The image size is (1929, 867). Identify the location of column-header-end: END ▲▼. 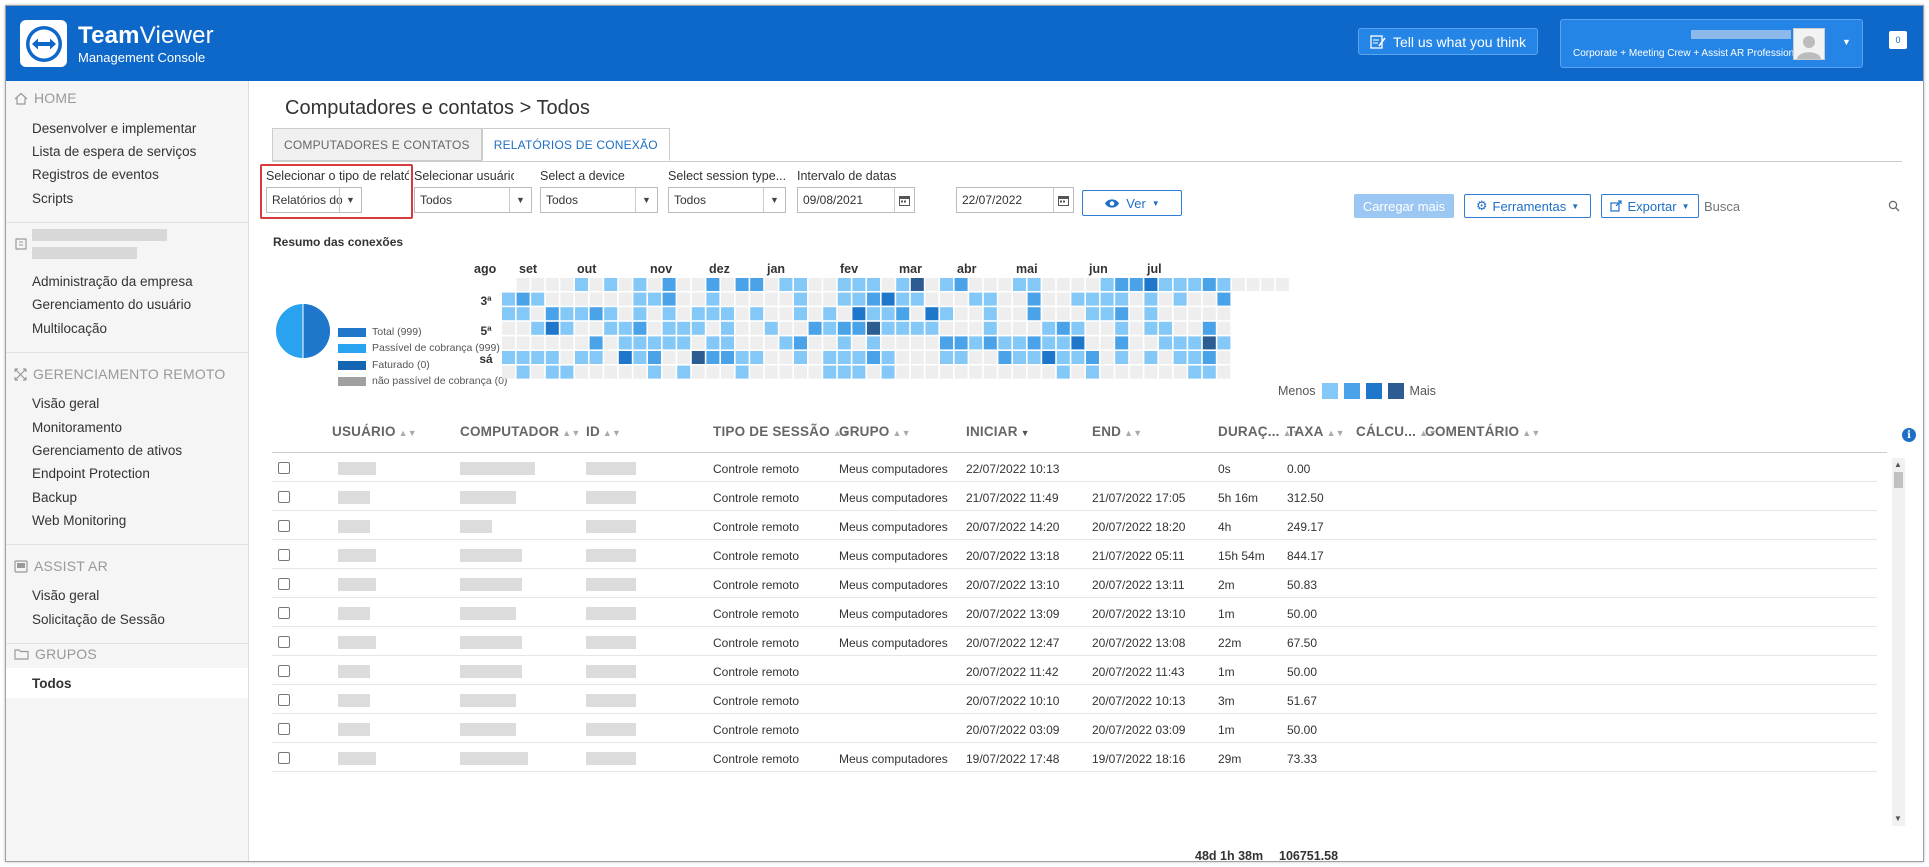
(1117, 431).